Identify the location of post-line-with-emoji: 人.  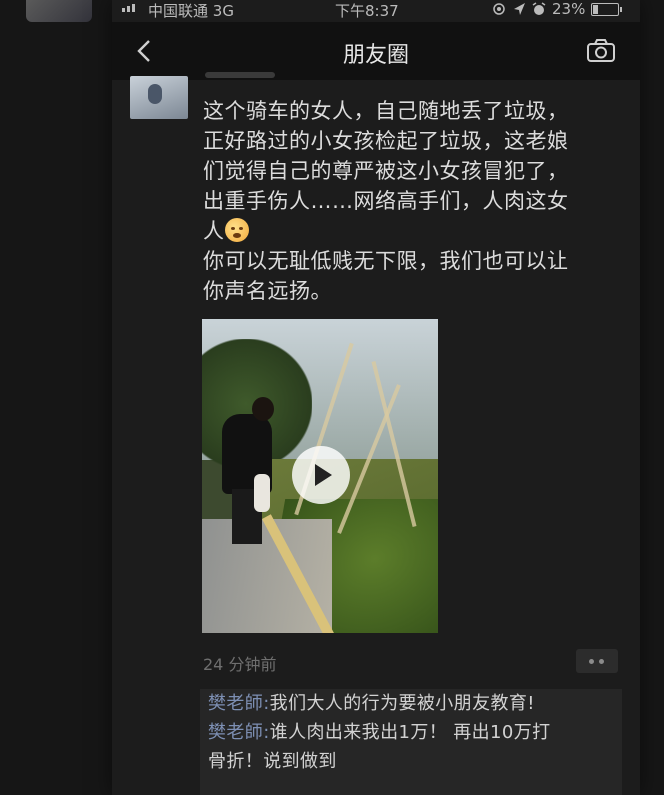
(413, 231).